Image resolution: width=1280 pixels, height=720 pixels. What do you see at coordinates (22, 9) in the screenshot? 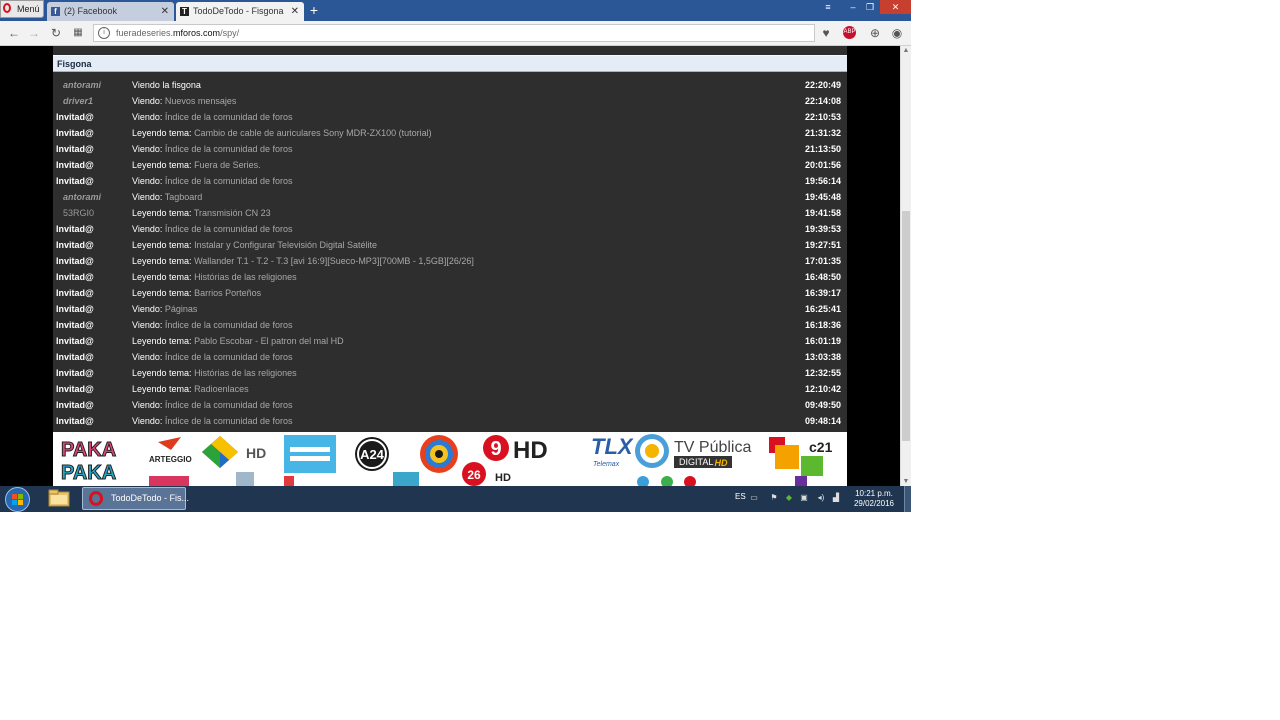
I see `opera-menu-button: Menú` at bounding box center [22, 9].